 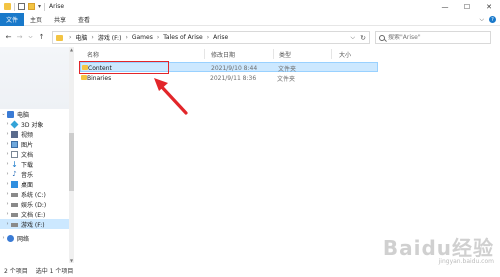 I want to click on ribbon-tabs: 文件 主页 共享 查看 ⌵ ?, so click(x=250, y=19).